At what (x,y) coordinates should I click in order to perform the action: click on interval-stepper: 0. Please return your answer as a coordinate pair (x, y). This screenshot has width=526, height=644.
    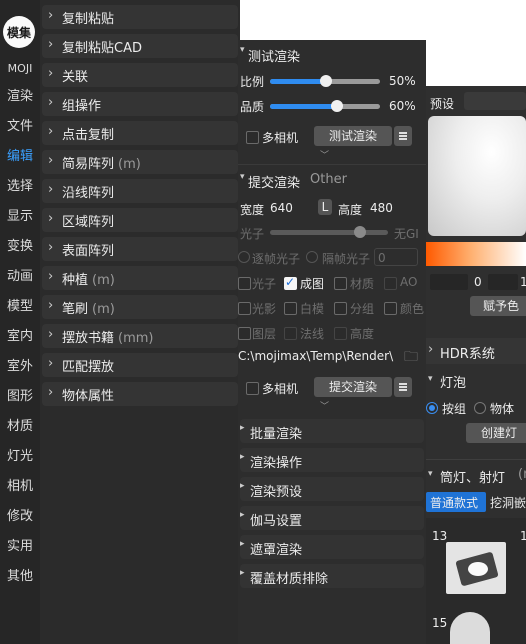
    Looking at the image, I should click on (396, 257).